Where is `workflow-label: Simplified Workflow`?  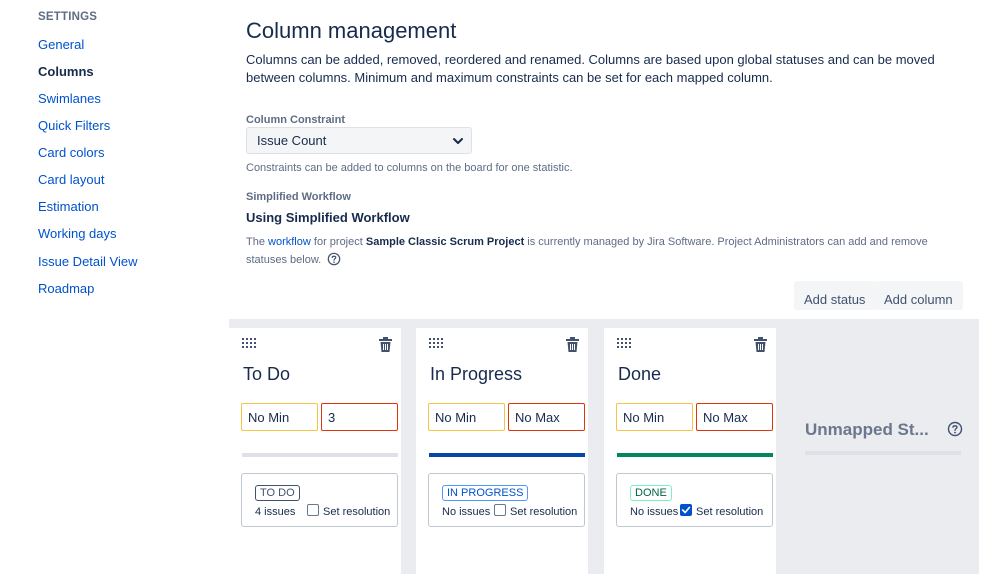
workflow-label: Simplified Workflow is located at coordinates (298, 197).